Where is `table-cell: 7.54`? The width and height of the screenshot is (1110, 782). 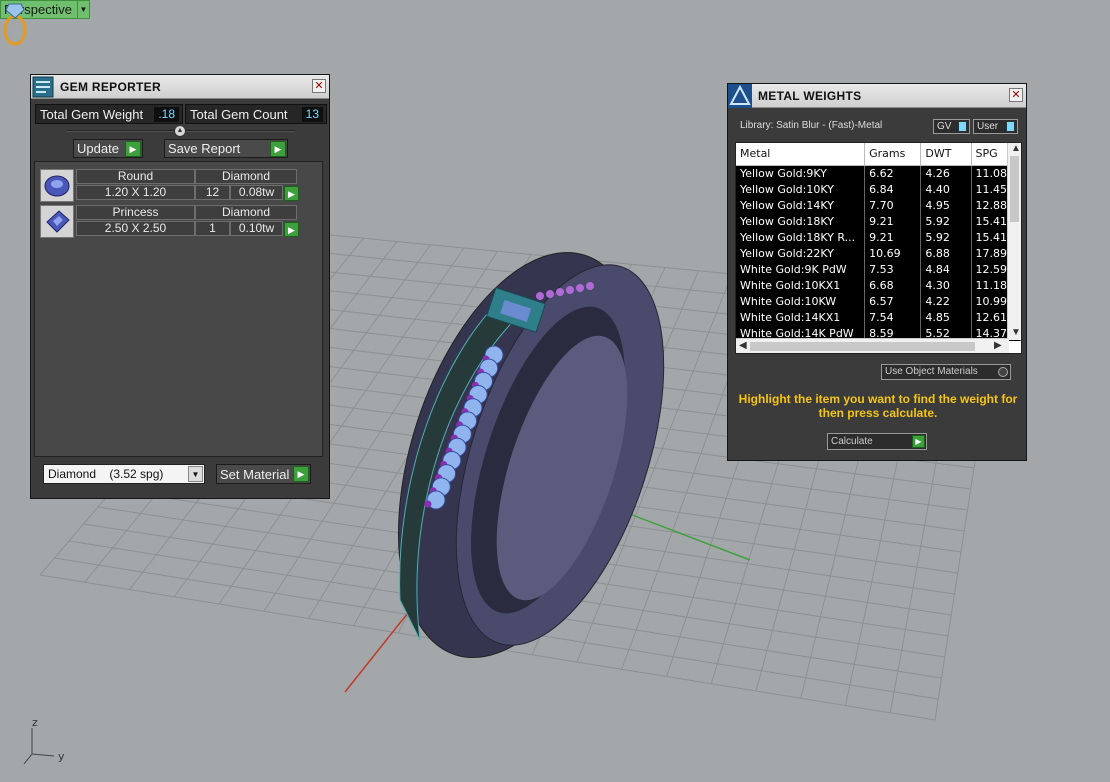
table-cell: 7.54 is located at coordinates (893, 317).